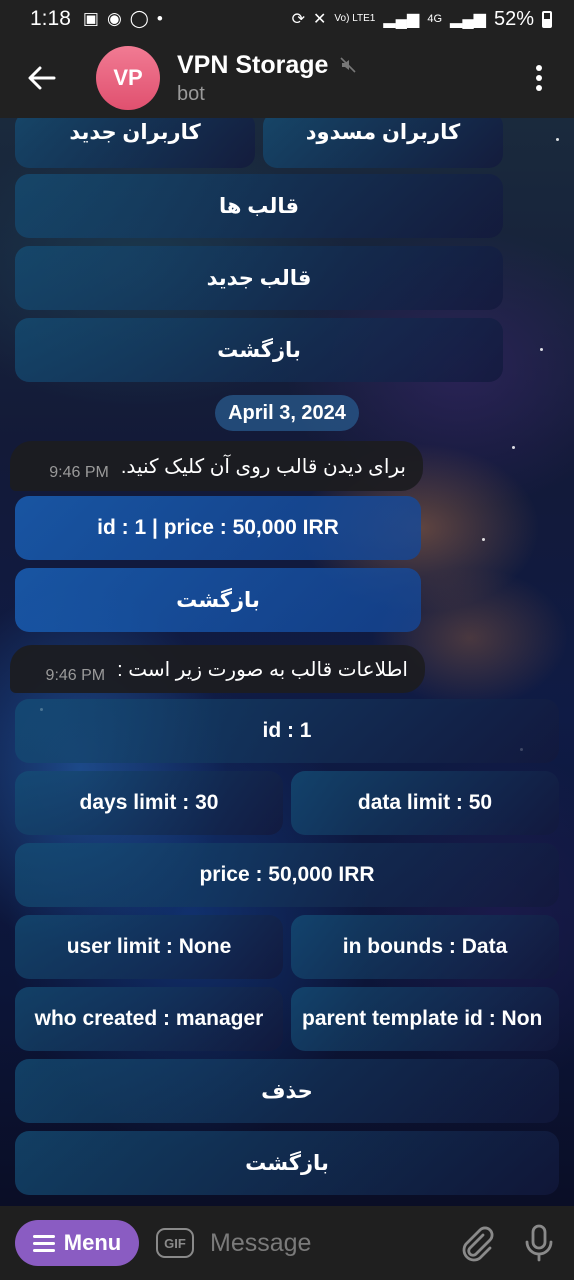 This screenshot has width=574, height=1280. I want to click on chat-icon: ◉, so click(114, 18).